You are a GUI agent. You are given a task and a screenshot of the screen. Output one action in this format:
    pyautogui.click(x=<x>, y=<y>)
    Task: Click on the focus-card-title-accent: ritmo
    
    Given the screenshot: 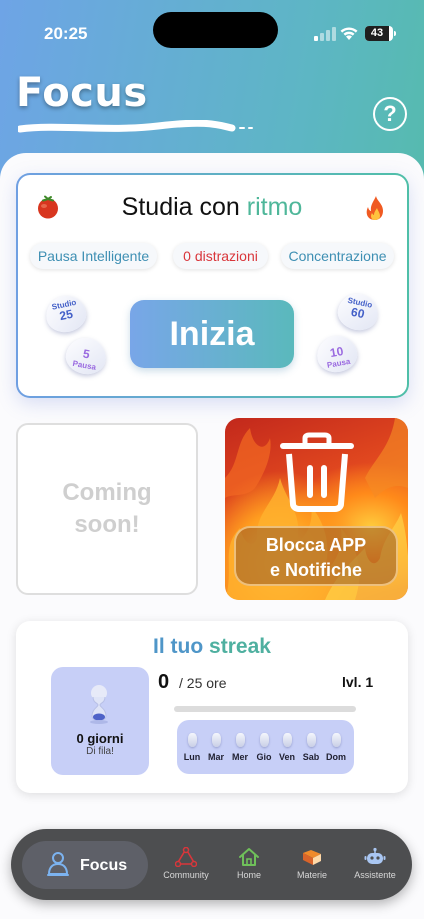 What is the action you would take?
    pyautogui.click(x=274, y=207)
    